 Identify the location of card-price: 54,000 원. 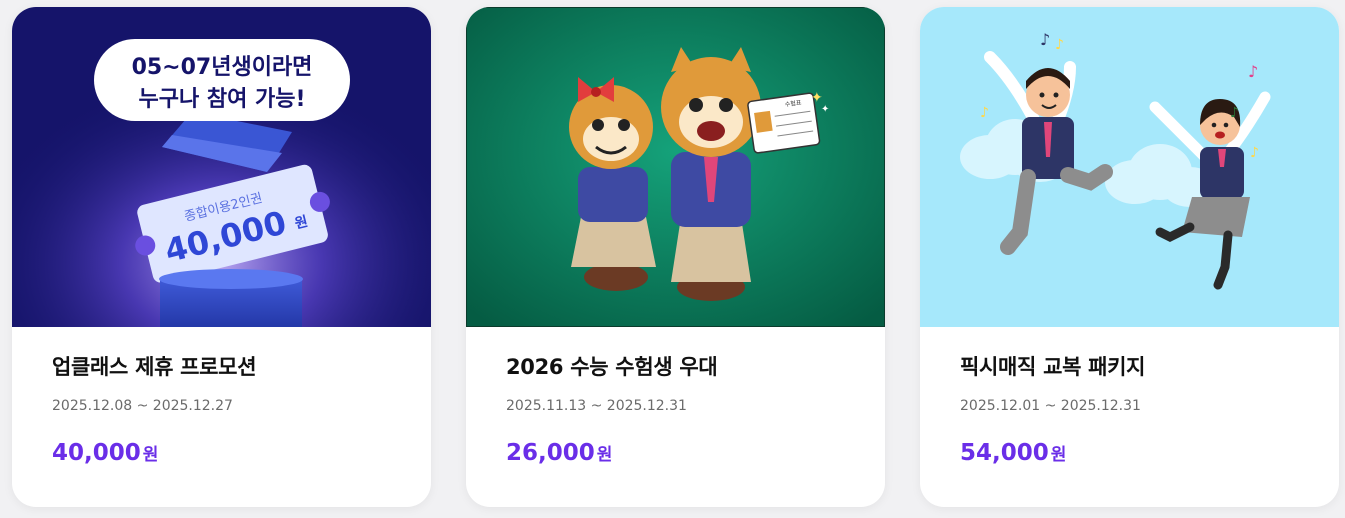
(1129, 453).